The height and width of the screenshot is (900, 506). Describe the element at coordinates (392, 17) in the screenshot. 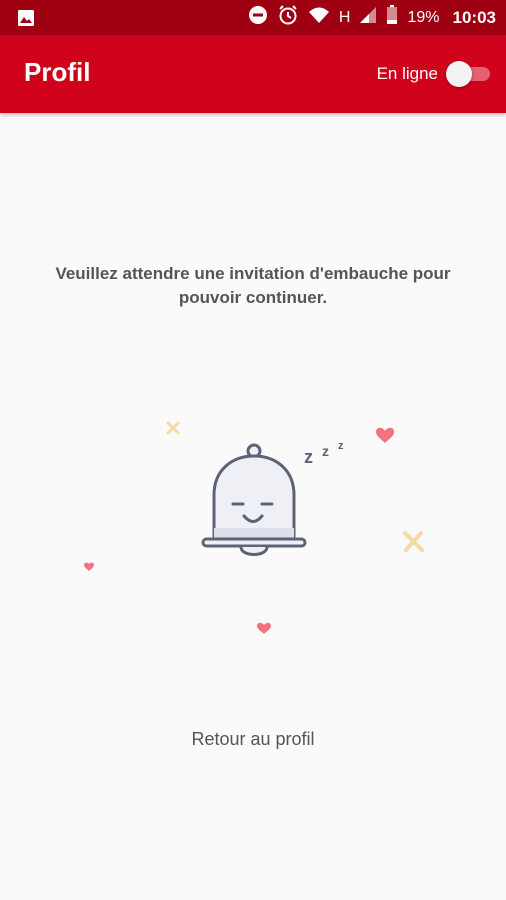

I see `battery-icon` at that location.